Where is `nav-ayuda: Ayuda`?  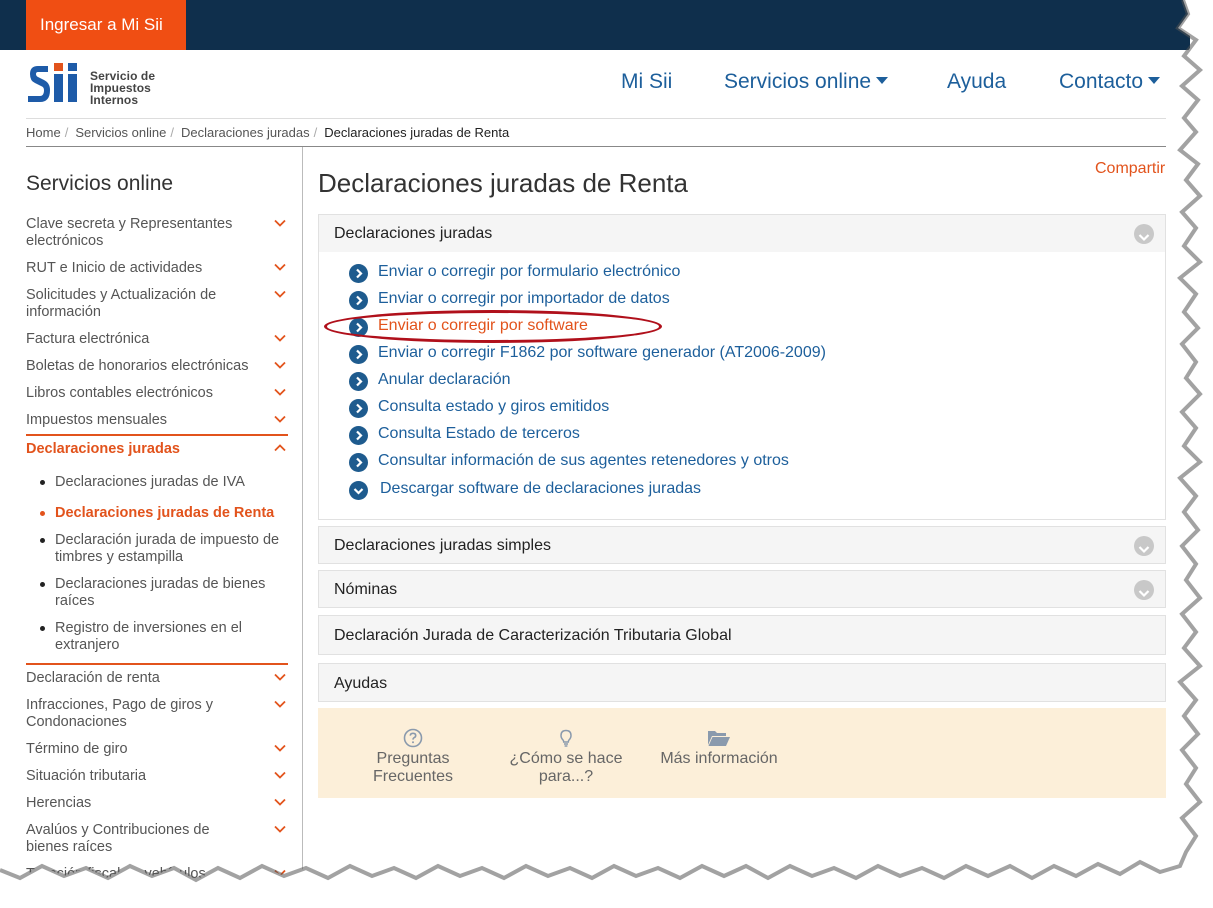 nav-ayuda: Ayuda is located at coordinates (976, 82).